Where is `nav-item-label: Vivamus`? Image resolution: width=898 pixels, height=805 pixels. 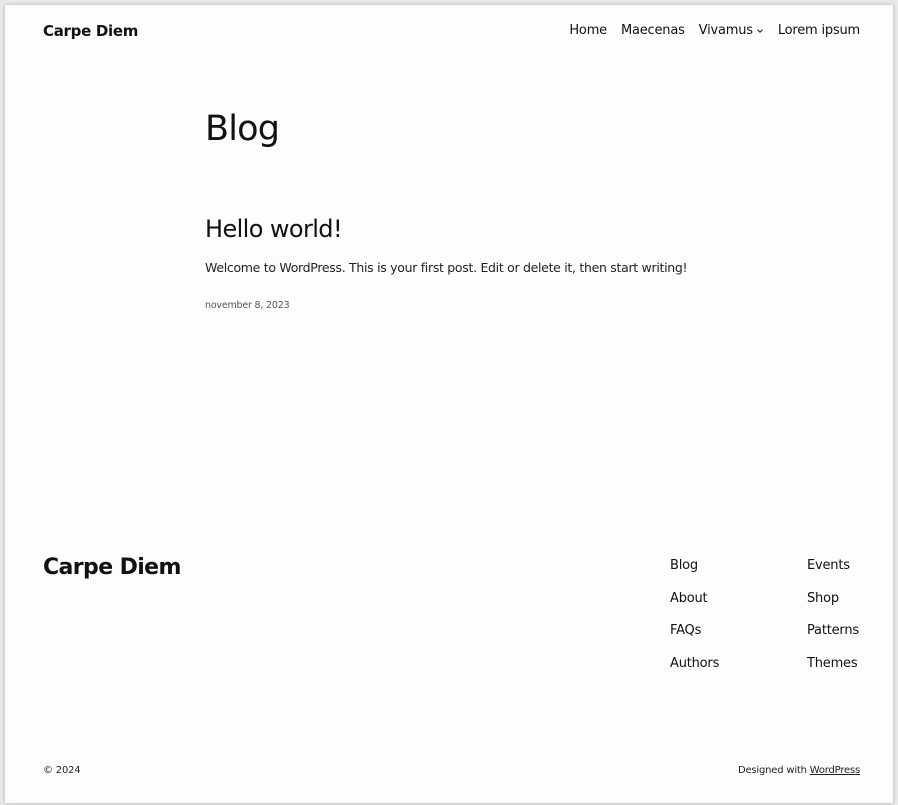
nav-item-label: Vivamus is located at coordinates (725, 30).